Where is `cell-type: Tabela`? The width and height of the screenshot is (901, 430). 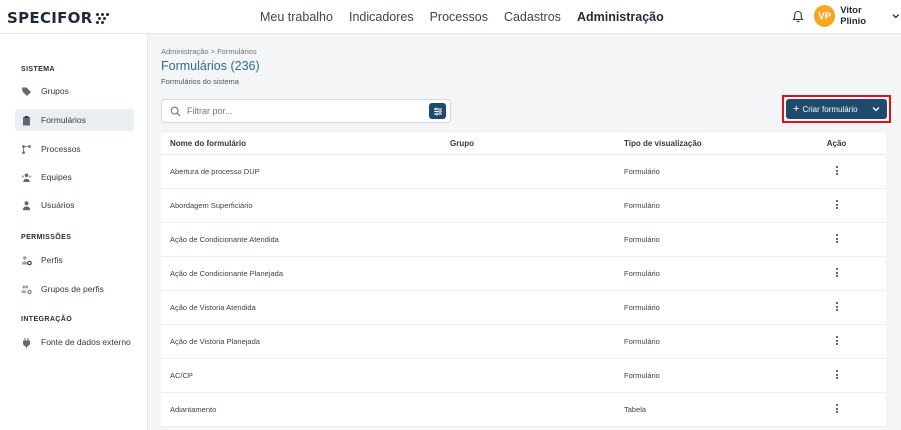
cell-type: Tabela is located at coordinates (635, 409).